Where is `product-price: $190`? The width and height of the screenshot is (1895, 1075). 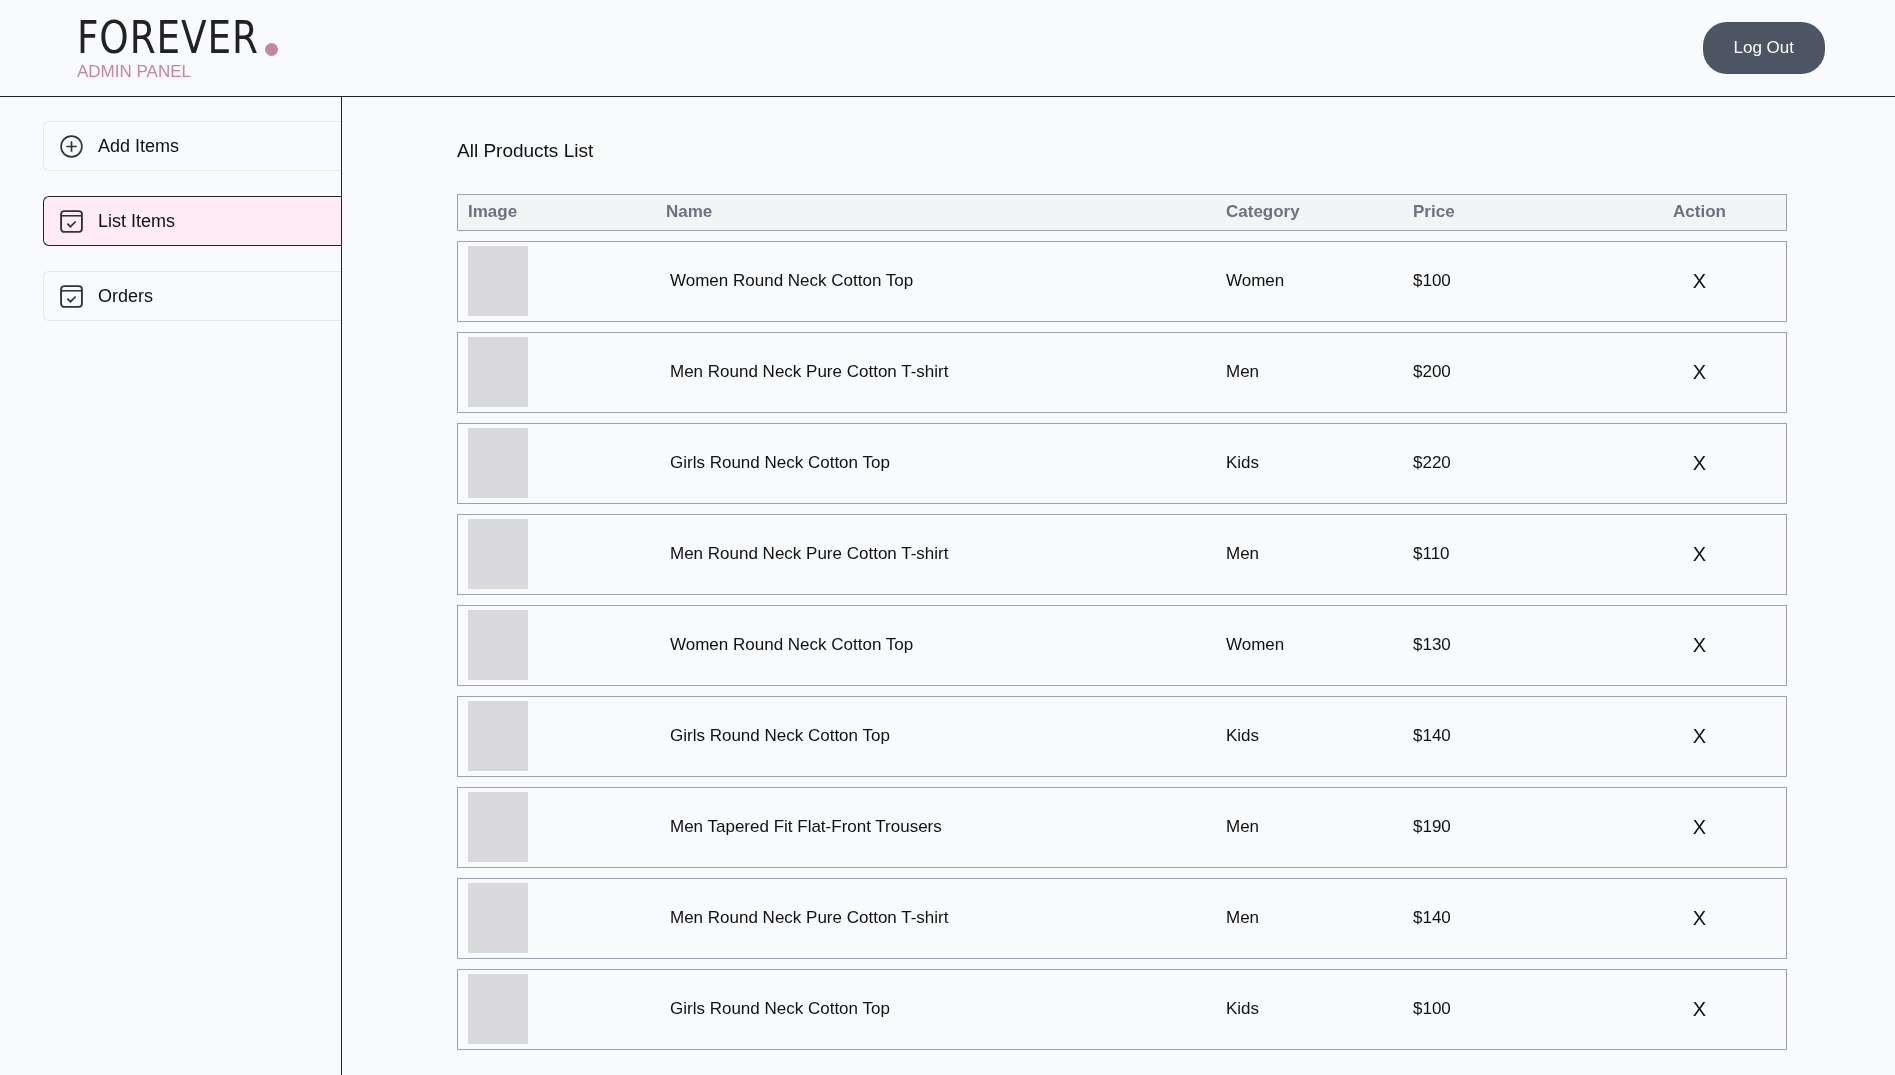 product-price: $190 is located at coordinates (1432, 827).